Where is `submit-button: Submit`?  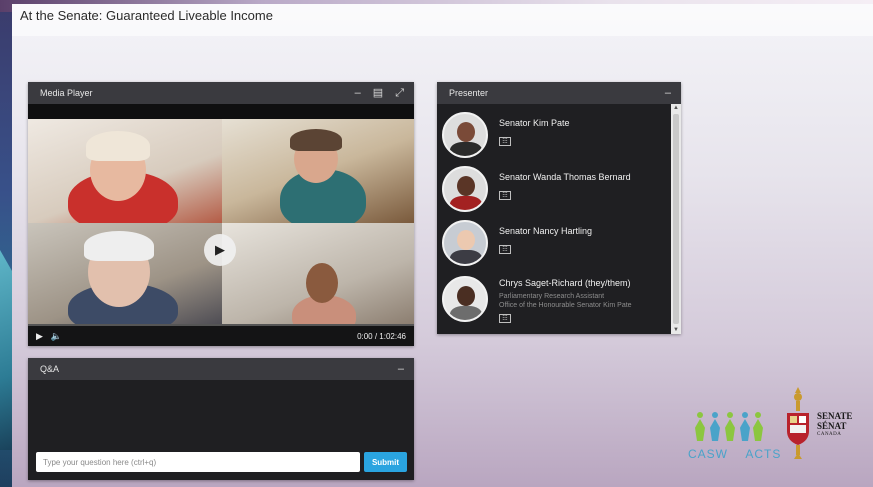 submit-button: Submit is located at coordinates (385, 462).